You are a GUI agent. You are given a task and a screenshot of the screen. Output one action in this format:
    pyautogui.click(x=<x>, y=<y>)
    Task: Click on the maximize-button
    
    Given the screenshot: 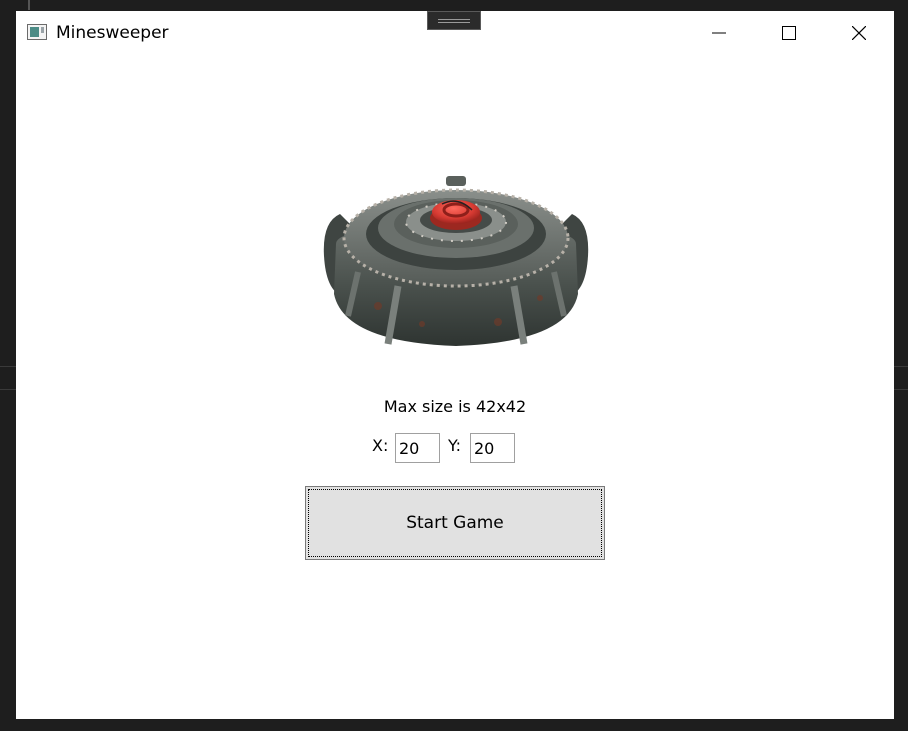 What is the action you would take?
    pyautogui.click(x=789, y=33)
    